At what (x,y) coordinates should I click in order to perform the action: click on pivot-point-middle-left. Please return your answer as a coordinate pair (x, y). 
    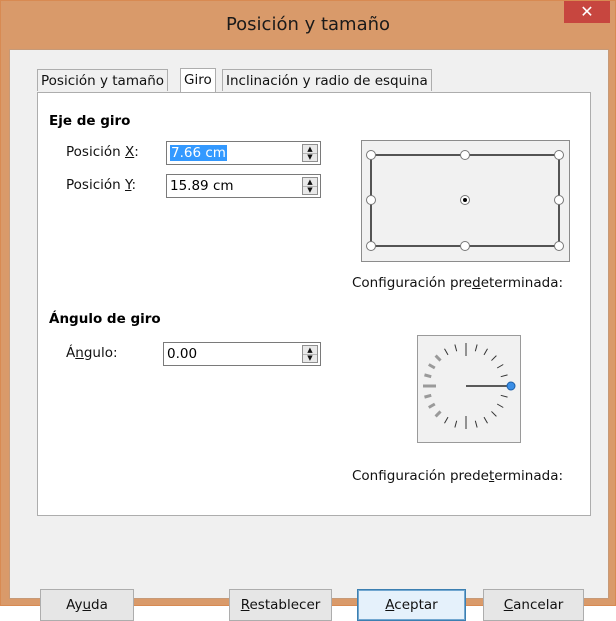
    Looking at the image, I should click on (371, 200).